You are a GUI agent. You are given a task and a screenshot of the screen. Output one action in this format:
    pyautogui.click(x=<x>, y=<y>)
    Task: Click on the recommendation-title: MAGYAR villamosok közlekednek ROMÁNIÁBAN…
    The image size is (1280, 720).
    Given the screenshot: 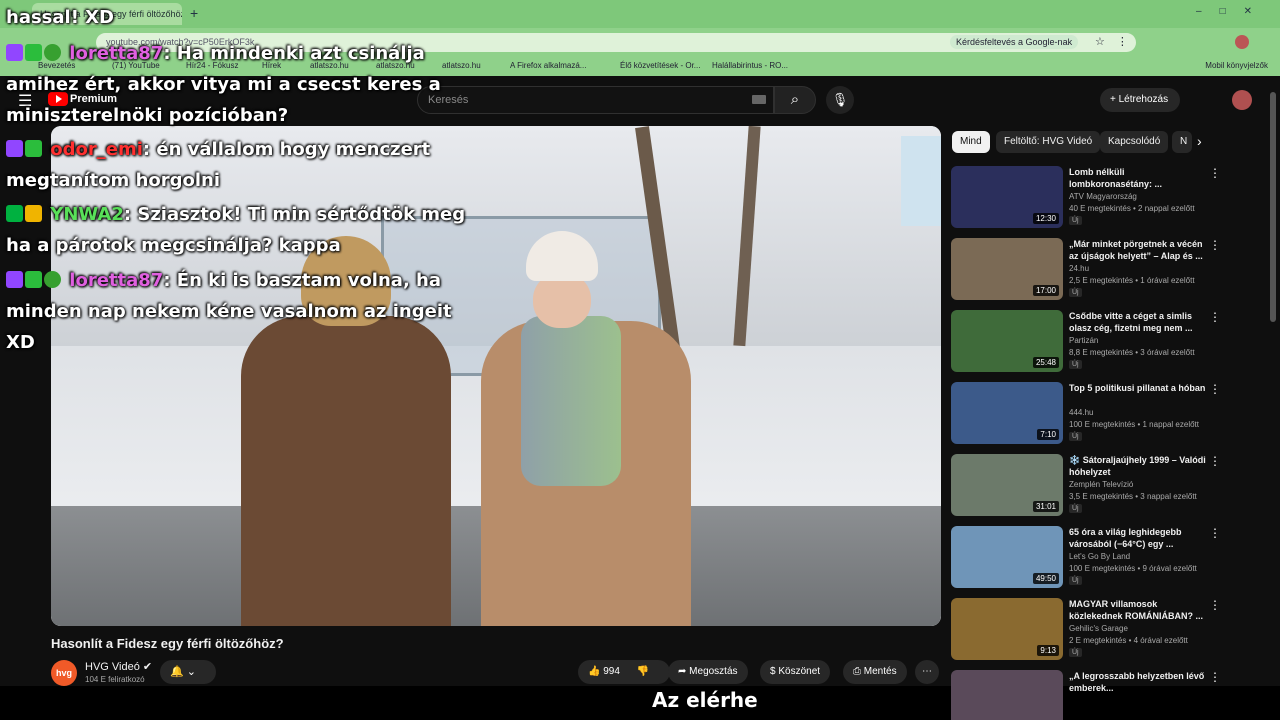 What is the action you would take?
    pyautogui.click(x=1138, y=610)
    